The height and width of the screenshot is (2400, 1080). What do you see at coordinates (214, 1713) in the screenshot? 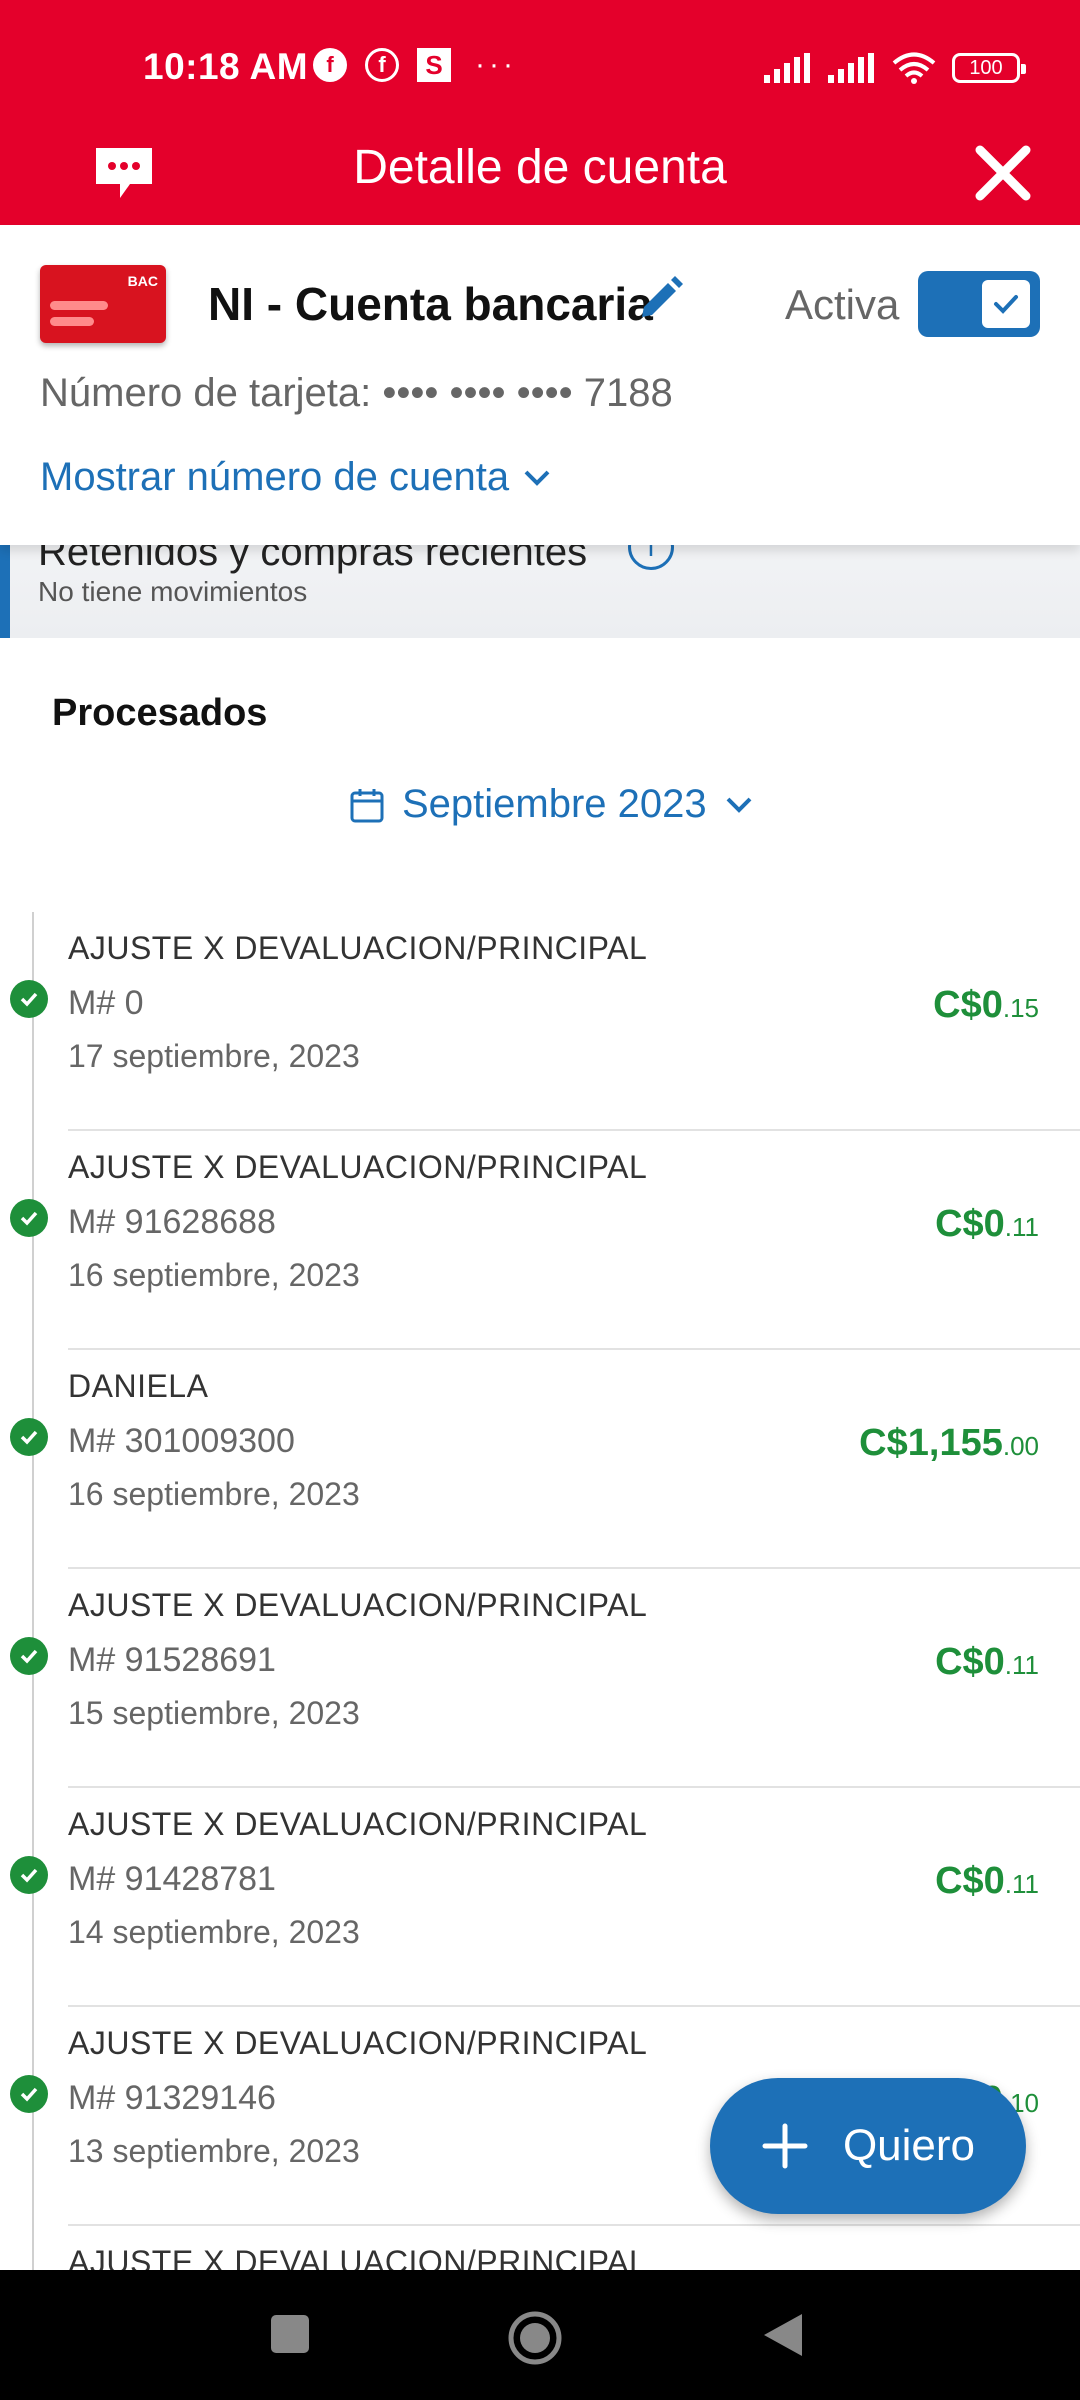
I see `transaction-date: 15 septiembre, 2023` at bounding box center [214, 1713].